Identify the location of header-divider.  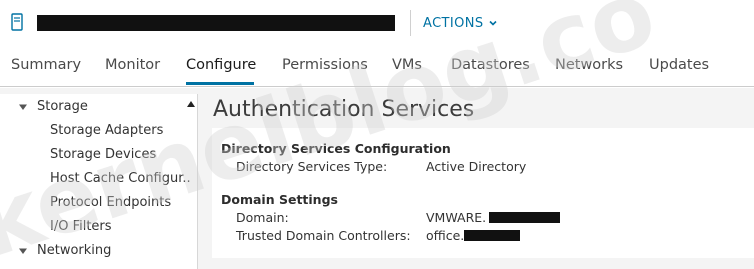
(410, 23).